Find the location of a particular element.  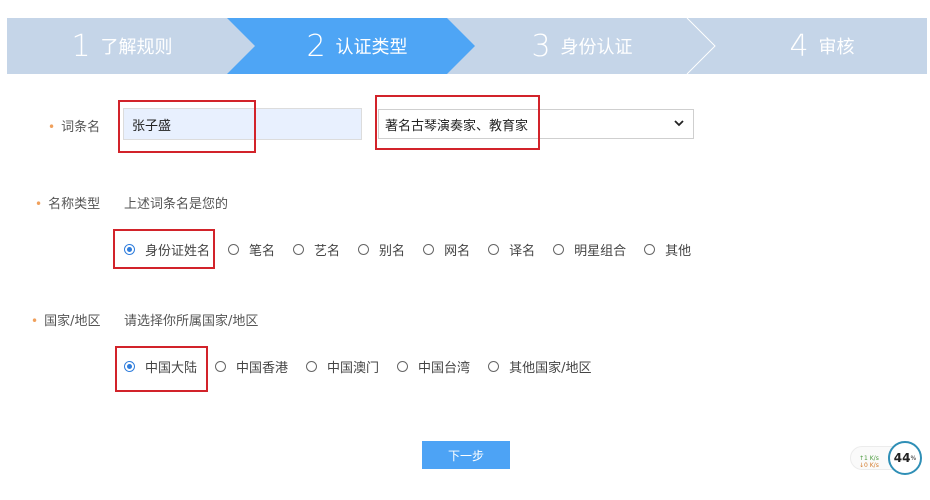

name-type-option-id-name: 身份证姓名 is located at coordinates (167, 249).